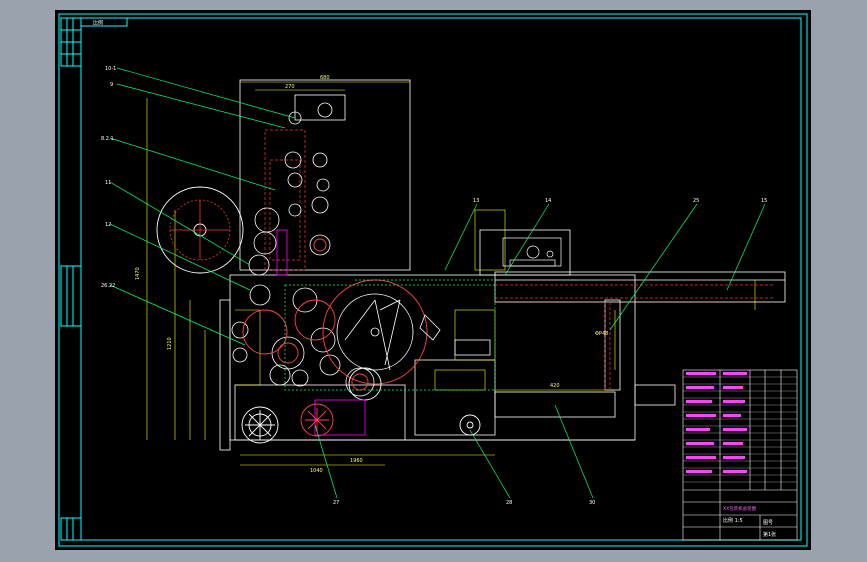 The image size is (867, 562). Describe the element at coordinates (509, 503) in the screenshot. I see `balloon-12: 28` at that location.